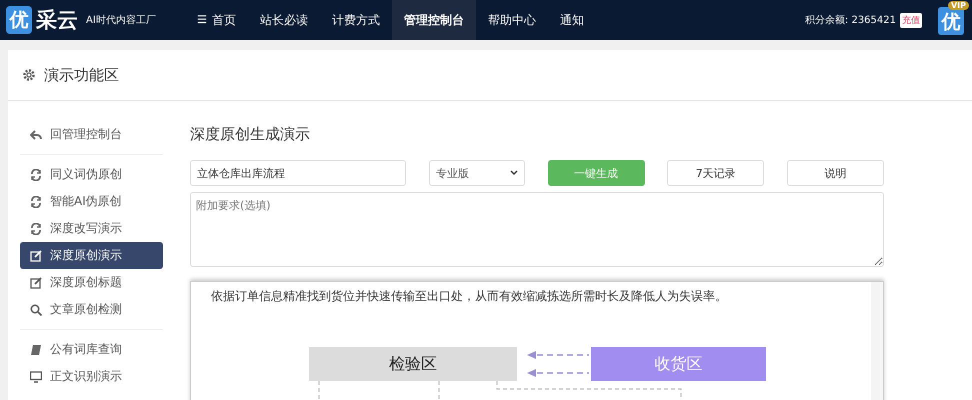  I want to click on menu-icon, so click(202, 20).